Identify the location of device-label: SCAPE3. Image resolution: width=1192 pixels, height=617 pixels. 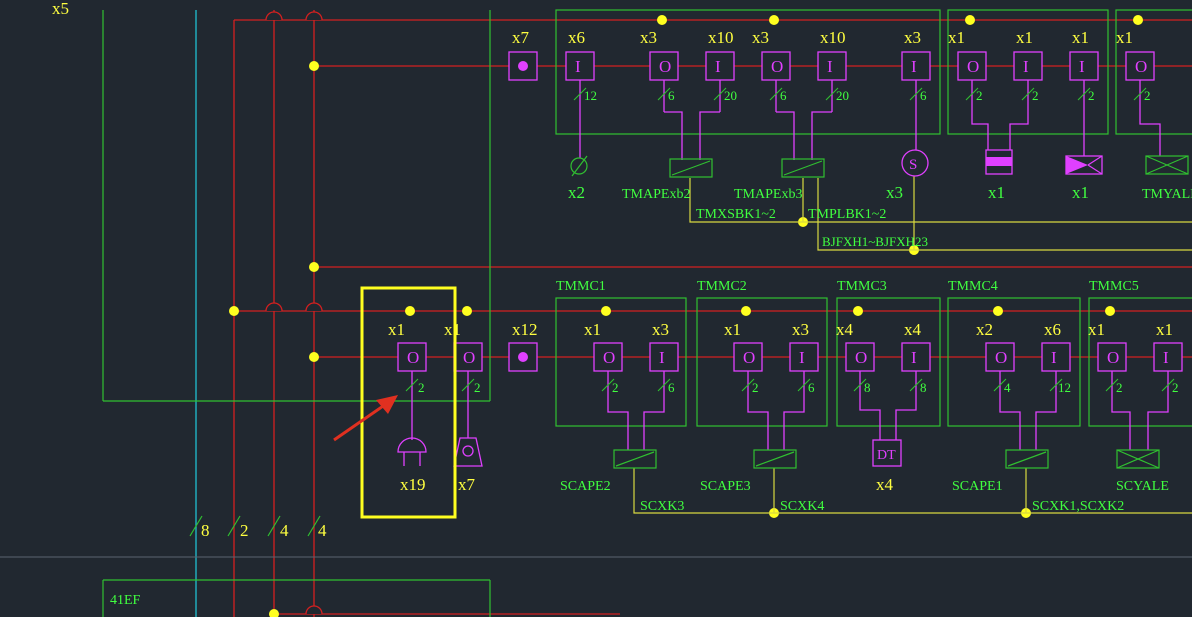
(725, 486).